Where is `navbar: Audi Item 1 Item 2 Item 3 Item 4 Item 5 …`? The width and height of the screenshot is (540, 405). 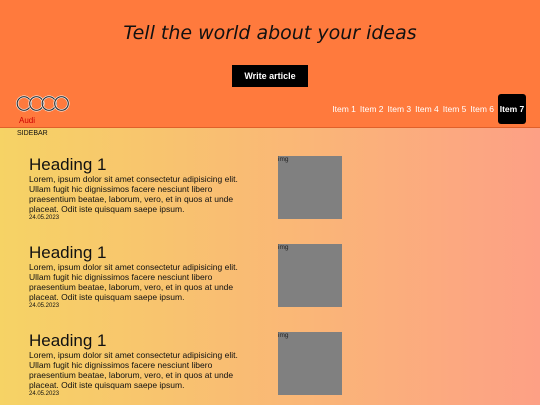 navbar: Audi Item 1 Item 2 Item 3 Item 4 Item 5 … is located at coordinates (270, 108).